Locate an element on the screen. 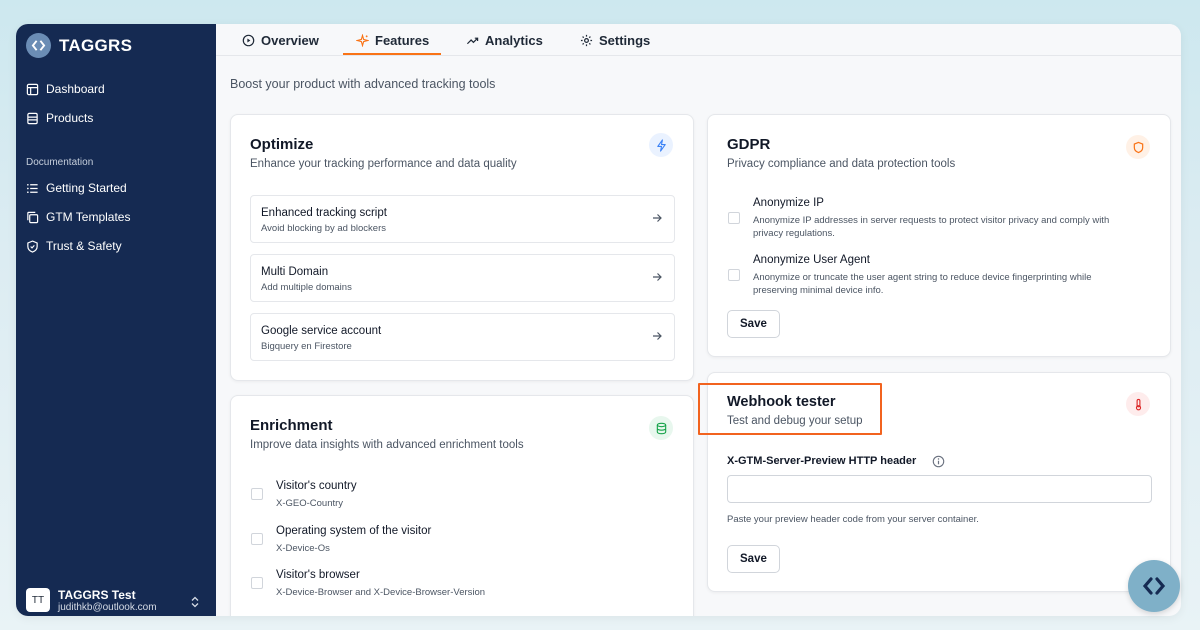 The image size is (1200, 630). support-chat-button is located at coordinates (1154, 586).